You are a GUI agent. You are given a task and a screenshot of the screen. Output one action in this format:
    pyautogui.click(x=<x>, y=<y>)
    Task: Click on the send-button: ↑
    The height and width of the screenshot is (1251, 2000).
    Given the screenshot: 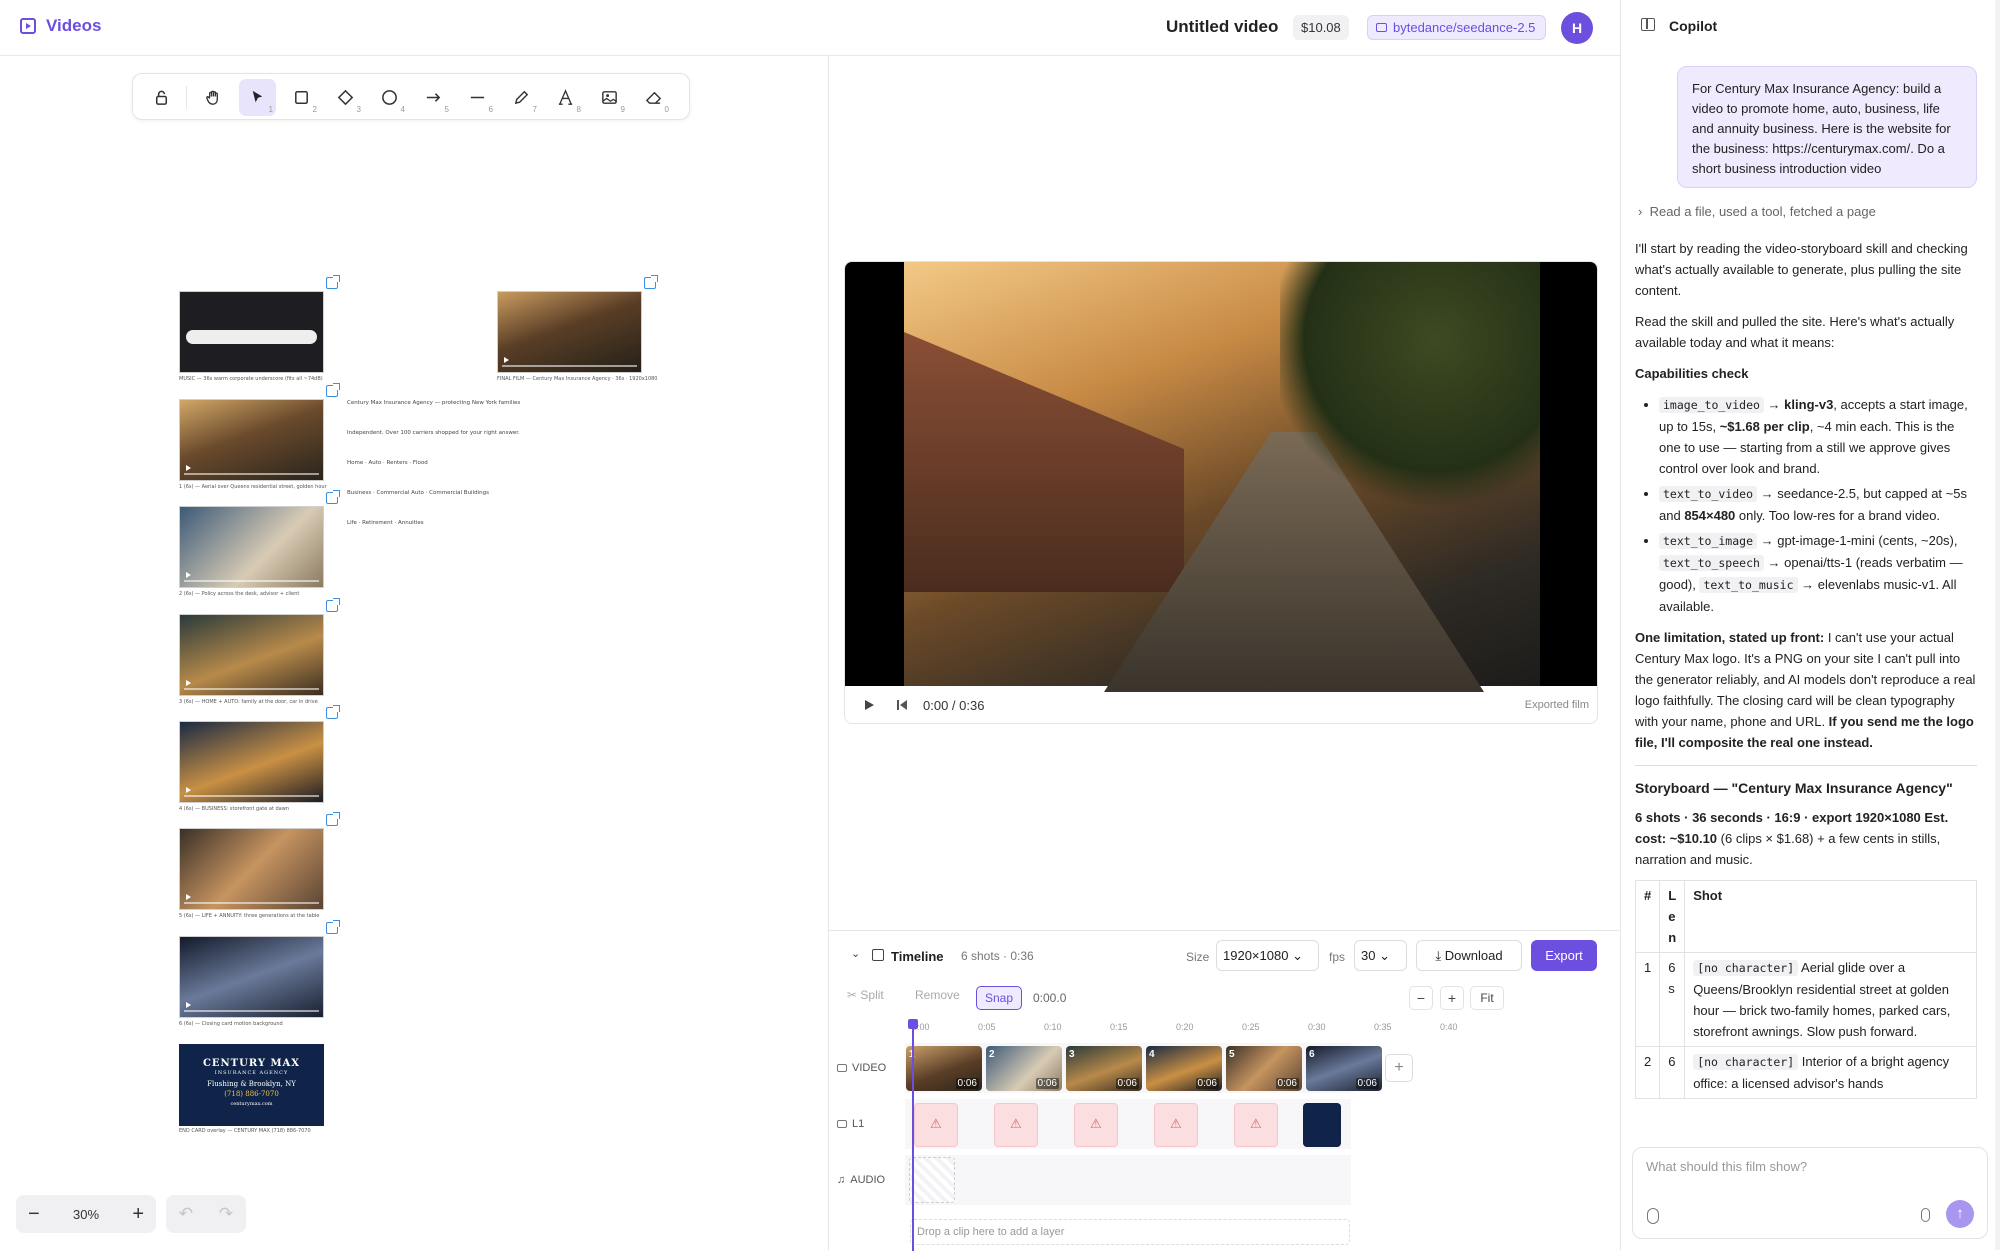 What is the action you would take?
    pyautogui.click(x=1960, y=1214)
    